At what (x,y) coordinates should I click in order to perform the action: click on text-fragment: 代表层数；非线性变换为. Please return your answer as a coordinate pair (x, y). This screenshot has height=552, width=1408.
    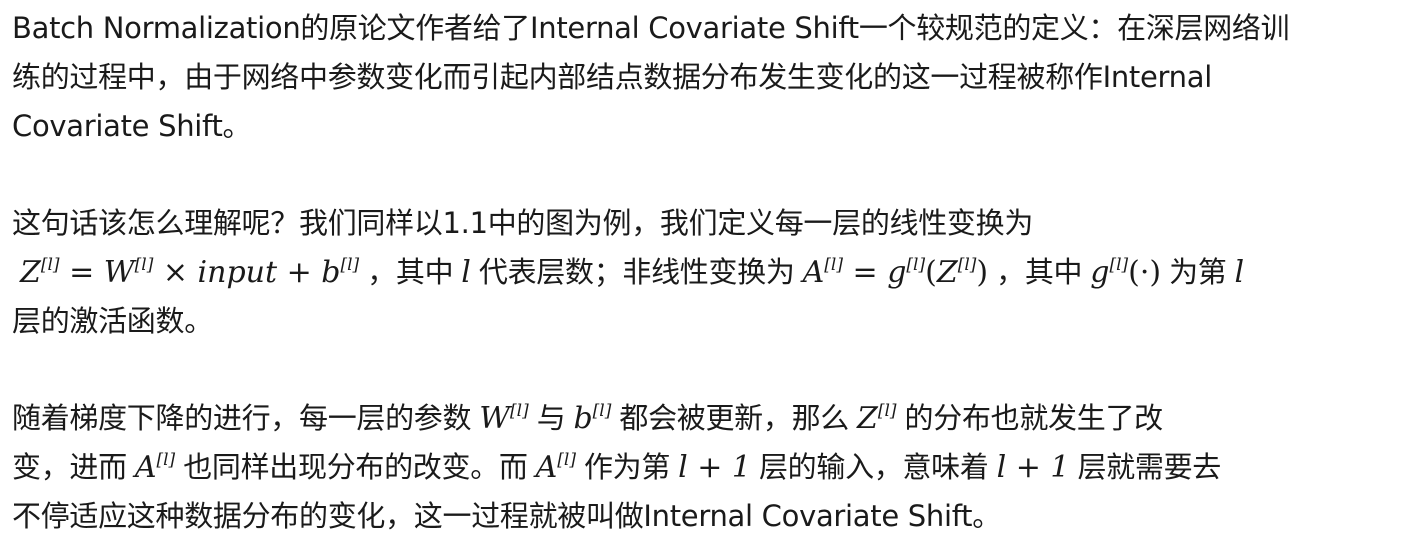
    Looking at the image, I should click on (636, 272).